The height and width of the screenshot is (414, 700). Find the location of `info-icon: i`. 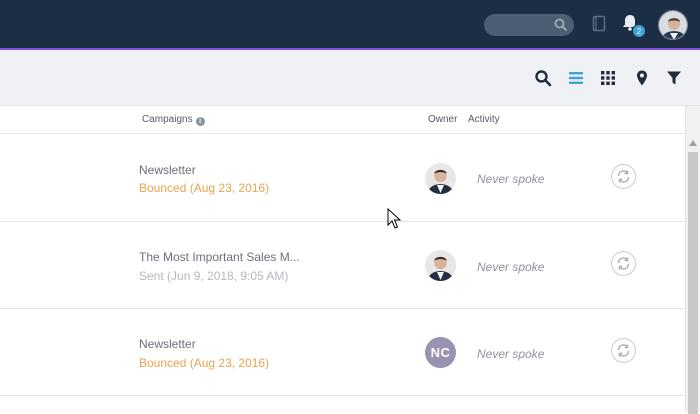

info-icon: i is located at coordinates (200, 121).